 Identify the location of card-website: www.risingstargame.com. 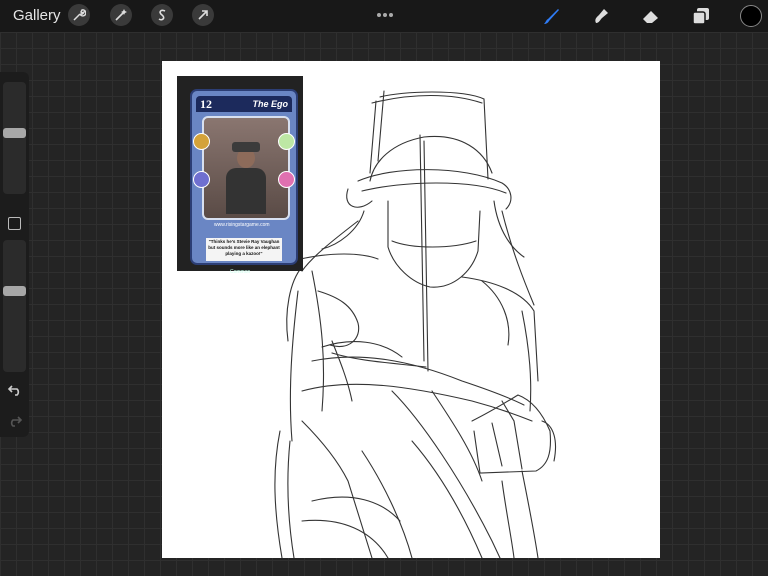
(242, 225).